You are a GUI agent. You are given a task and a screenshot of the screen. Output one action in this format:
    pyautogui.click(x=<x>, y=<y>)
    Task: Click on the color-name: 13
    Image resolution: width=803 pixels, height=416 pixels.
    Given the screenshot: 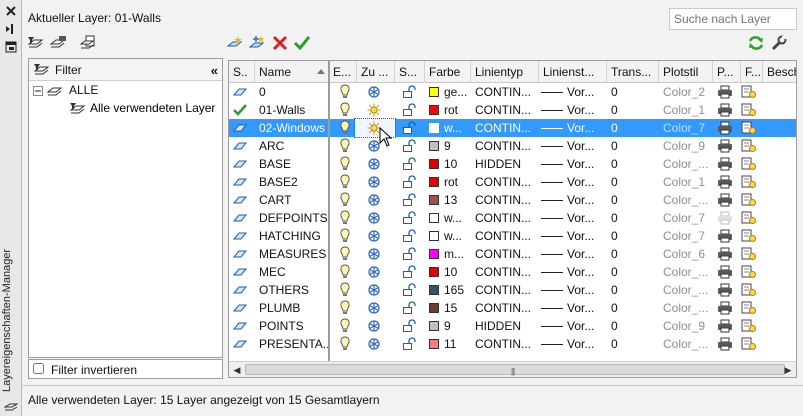 What is the action you would take?
    pyautogui.click(x=457, y=200)
    